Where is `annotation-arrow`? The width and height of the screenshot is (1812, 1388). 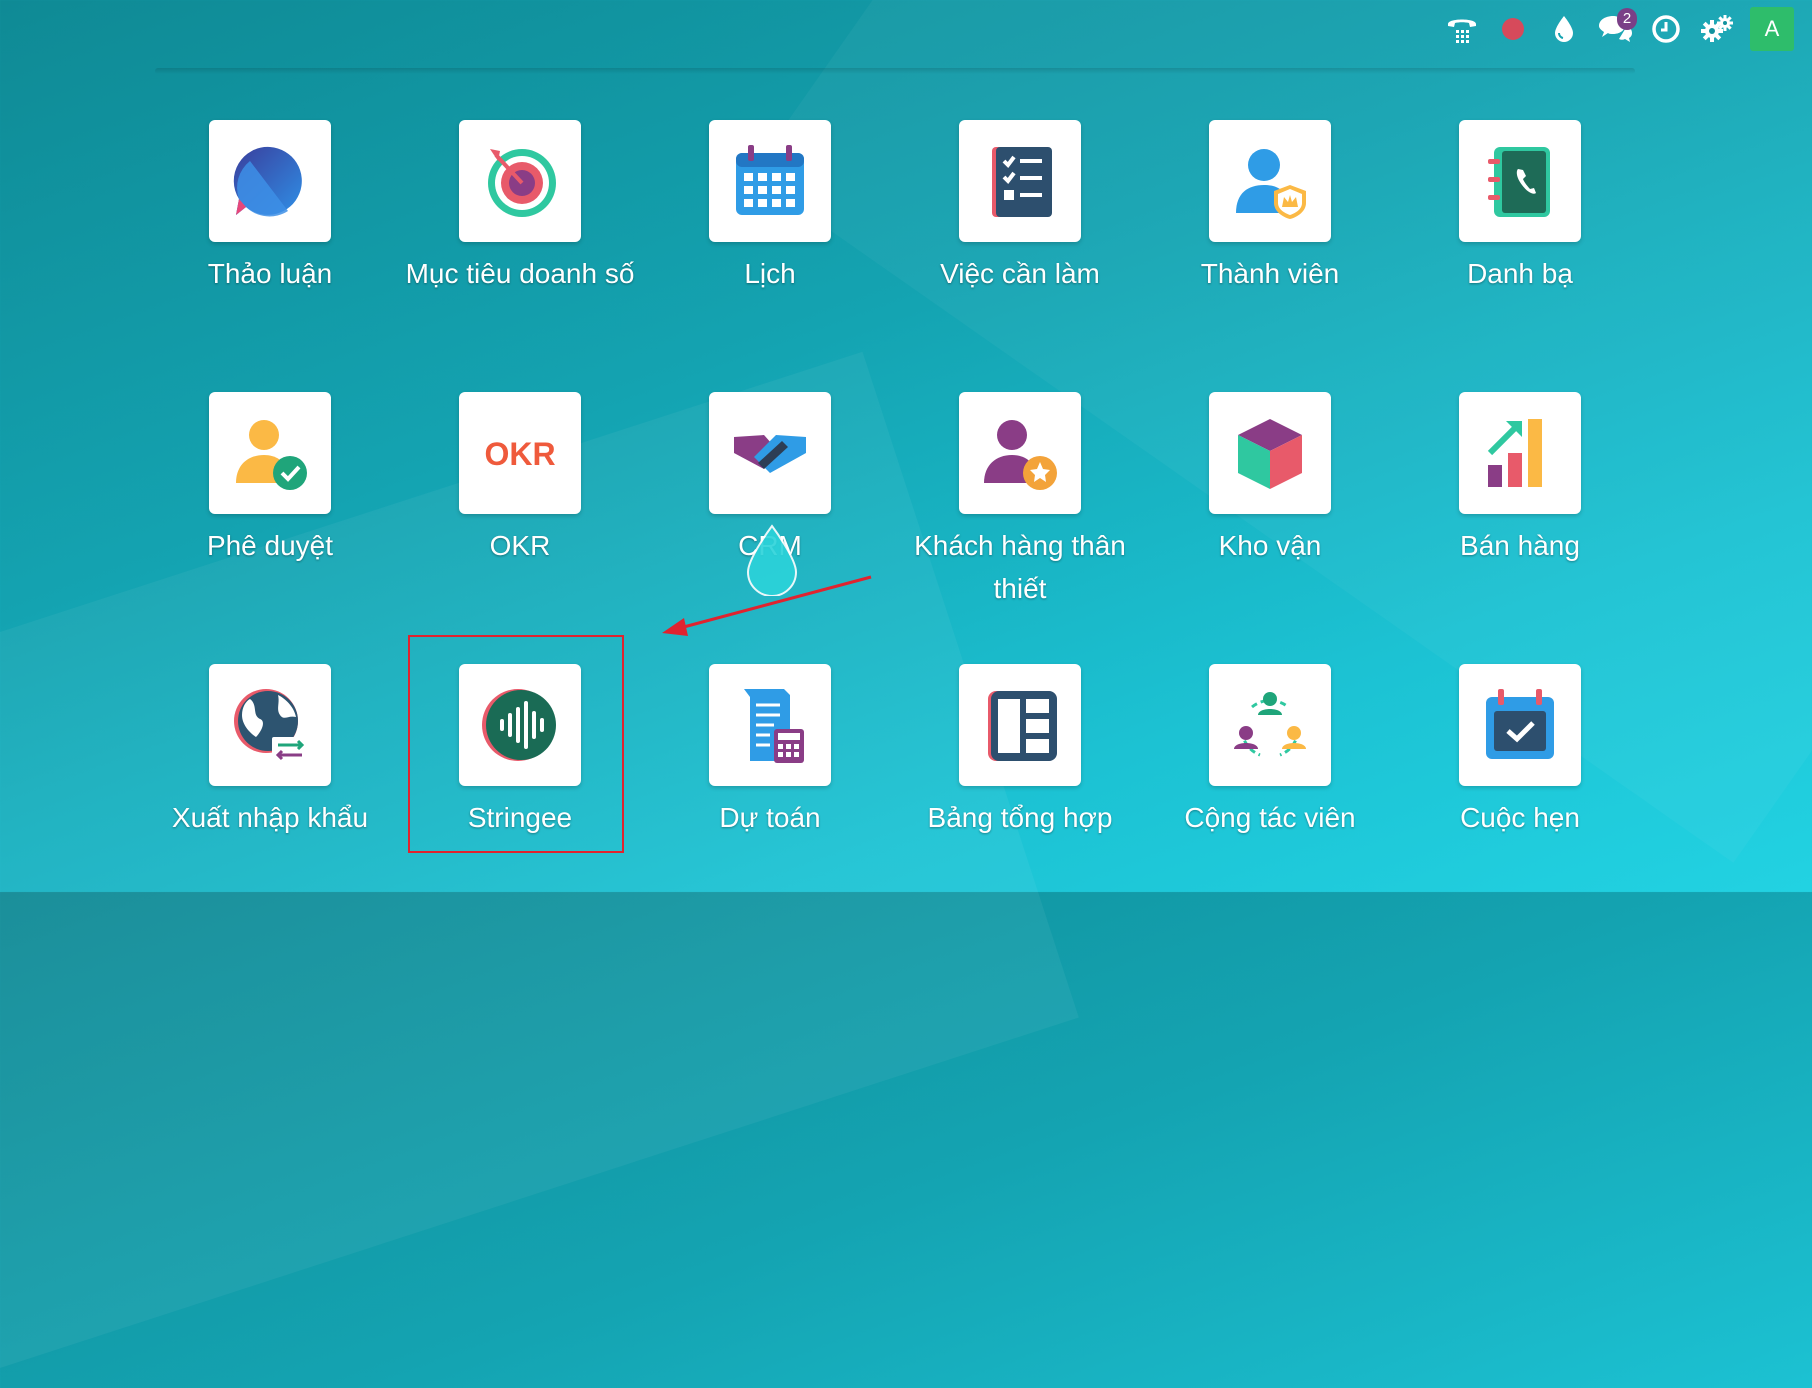 annotation-arrow is located at coordinates (767, 605).